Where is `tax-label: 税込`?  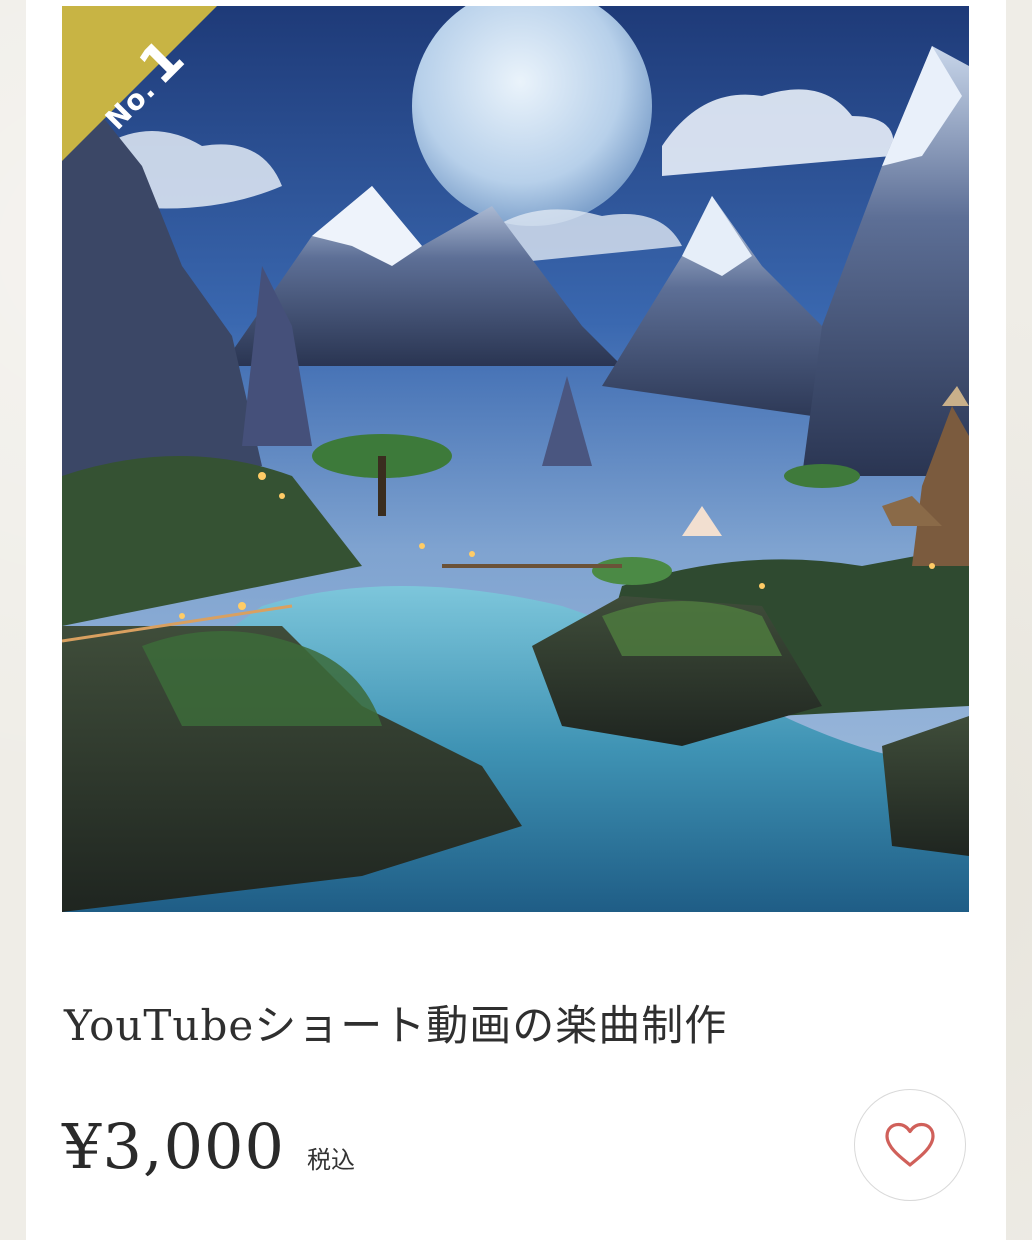 tax-label: 税込 is located at coordinates (330, 1160).